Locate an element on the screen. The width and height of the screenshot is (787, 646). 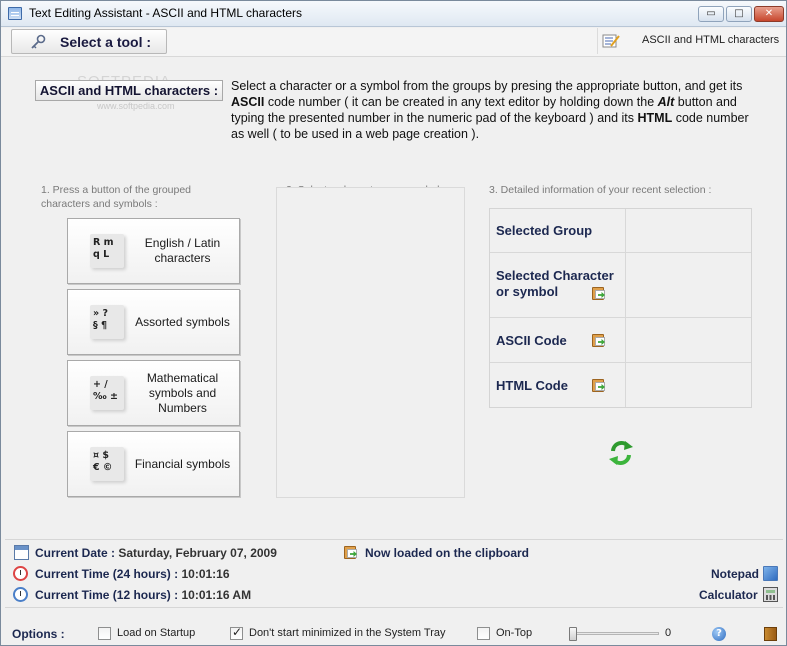
selected-character-value is located at coordinates (688, 285).